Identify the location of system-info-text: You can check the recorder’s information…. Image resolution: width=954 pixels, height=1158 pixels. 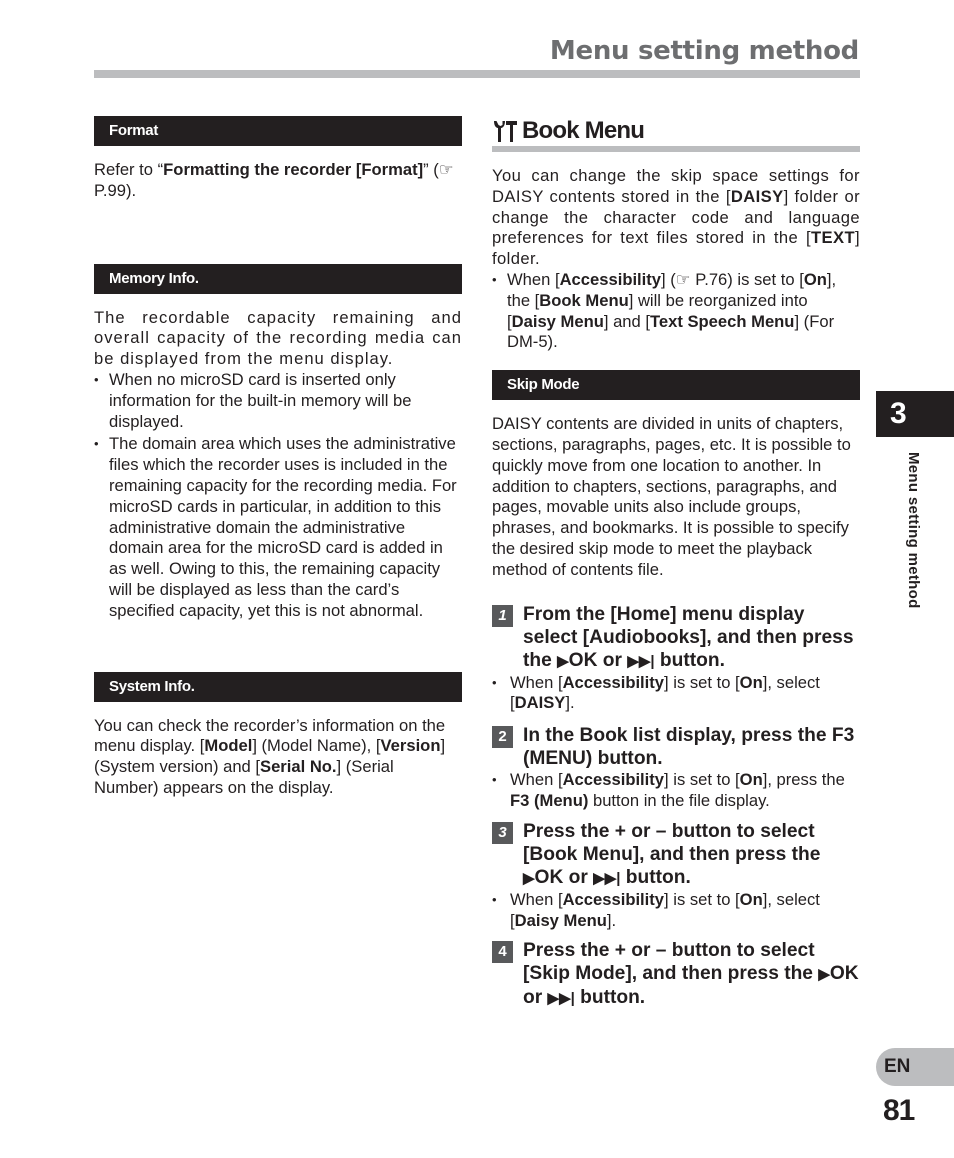
(270, 756).